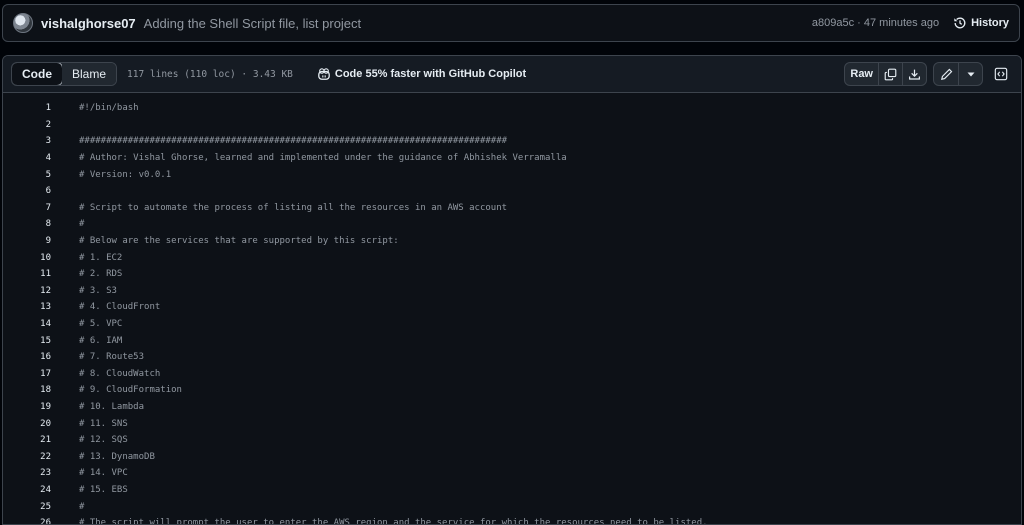 The image size is (1024, 525). What do you see at coordinates (430, 74) in the screenshot?
I see `copilot-text: Code 55% faster with GitHub Copilot` at bounding box center [430, 74].